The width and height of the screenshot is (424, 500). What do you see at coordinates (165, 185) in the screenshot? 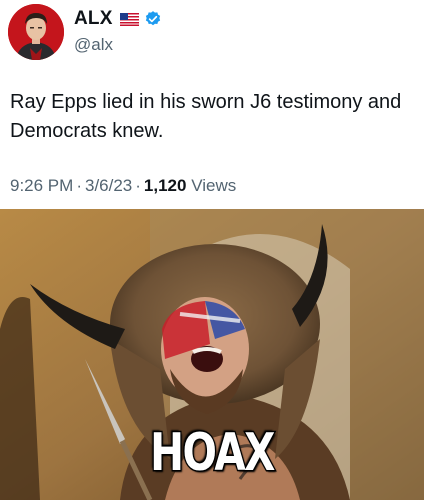
I see `views-count: 1,120` at bounding box center [165, 185].